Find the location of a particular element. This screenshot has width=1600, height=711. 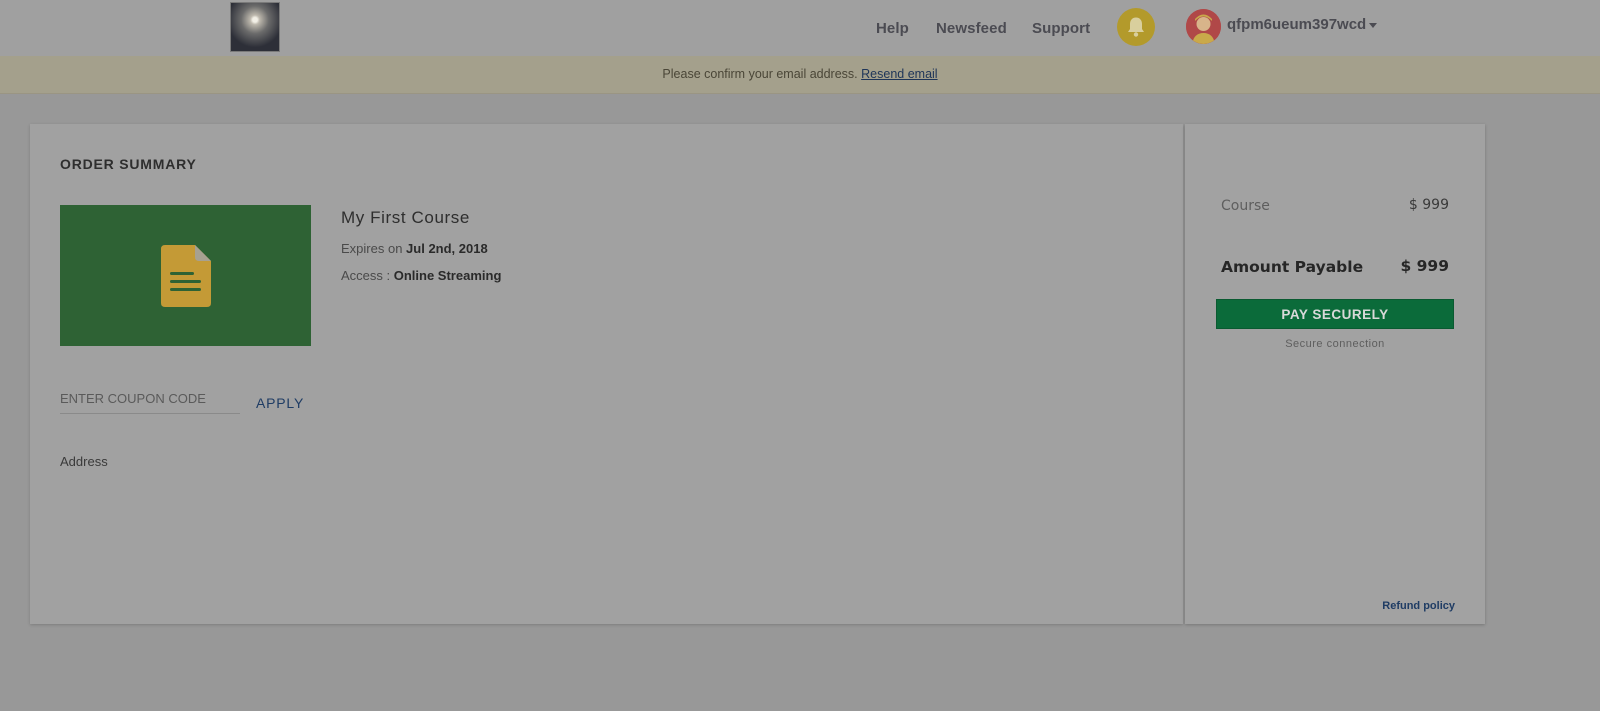

site-logo is located at coordinates (255, 27).